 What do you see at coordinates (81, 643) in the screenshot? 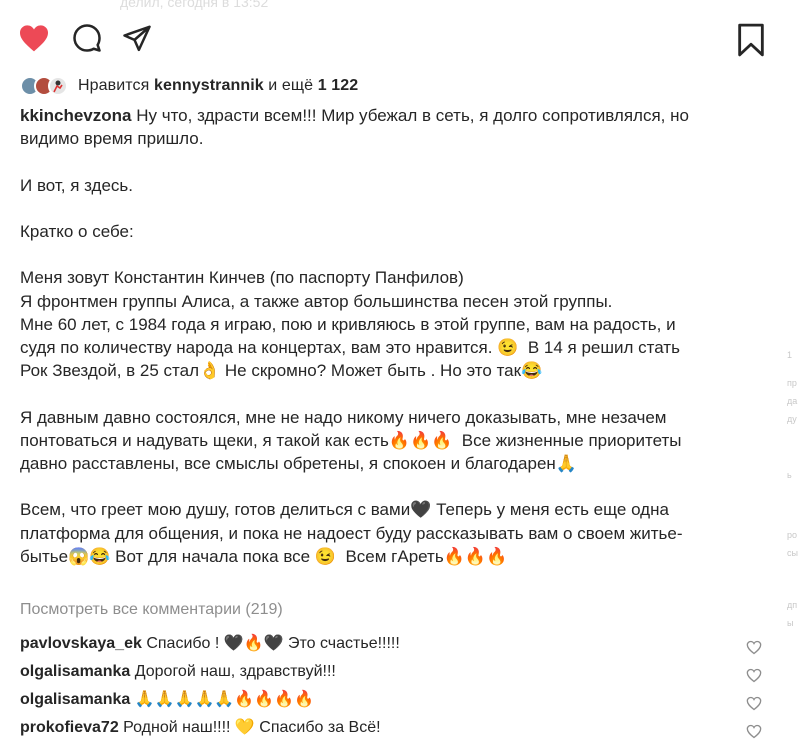
I see `comment-username: pavlovskaya_ek` at bounding box center [81, 643].